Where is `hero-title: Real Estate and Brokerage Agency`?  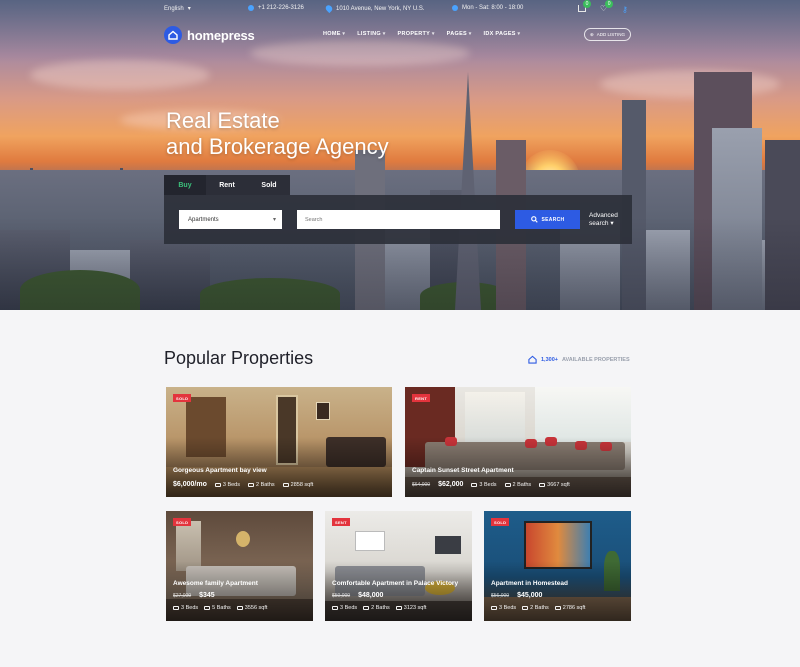
hero-title: Real Estate and Brokerage Agency is located at coordinates (277, 134).